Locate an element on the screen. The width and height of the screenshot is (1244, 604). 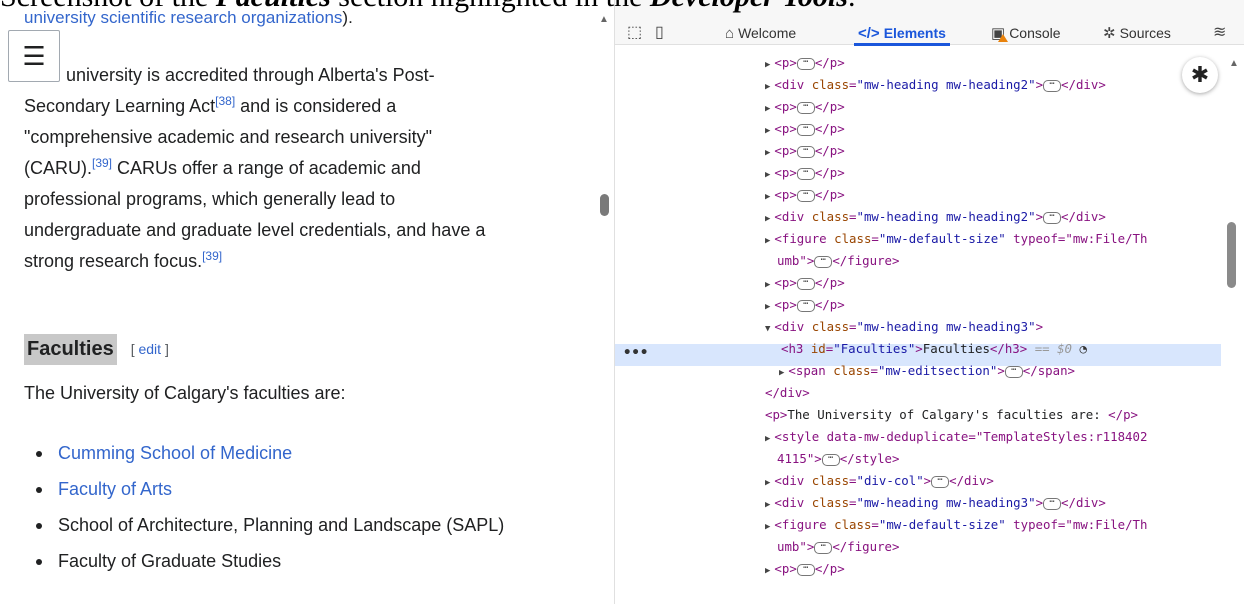
device-toolbar-icon: ▯ is located at coordinates (659, 32).